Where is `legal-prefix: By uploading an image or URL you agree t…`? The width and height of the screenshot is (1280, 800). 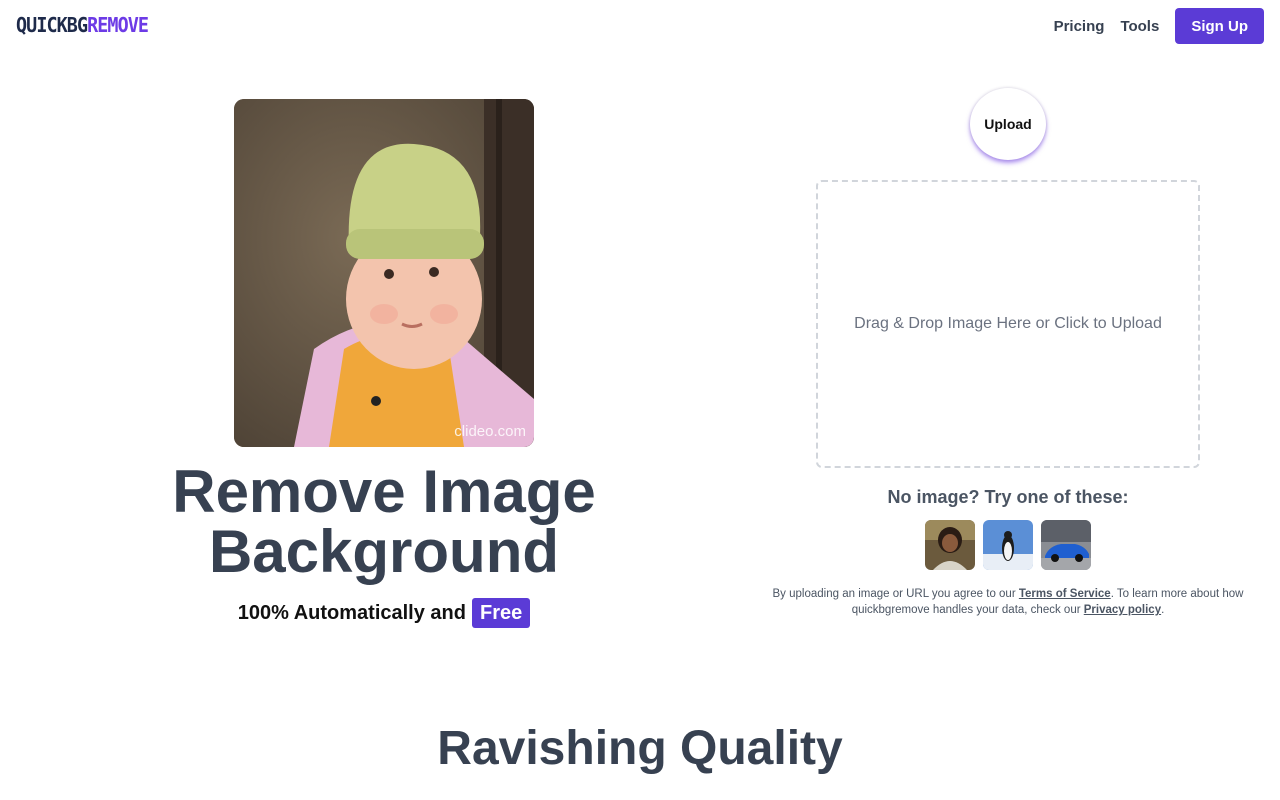 legal-prefix: By uploading an image or URL you agree t… is located at coordinates (894, 594).